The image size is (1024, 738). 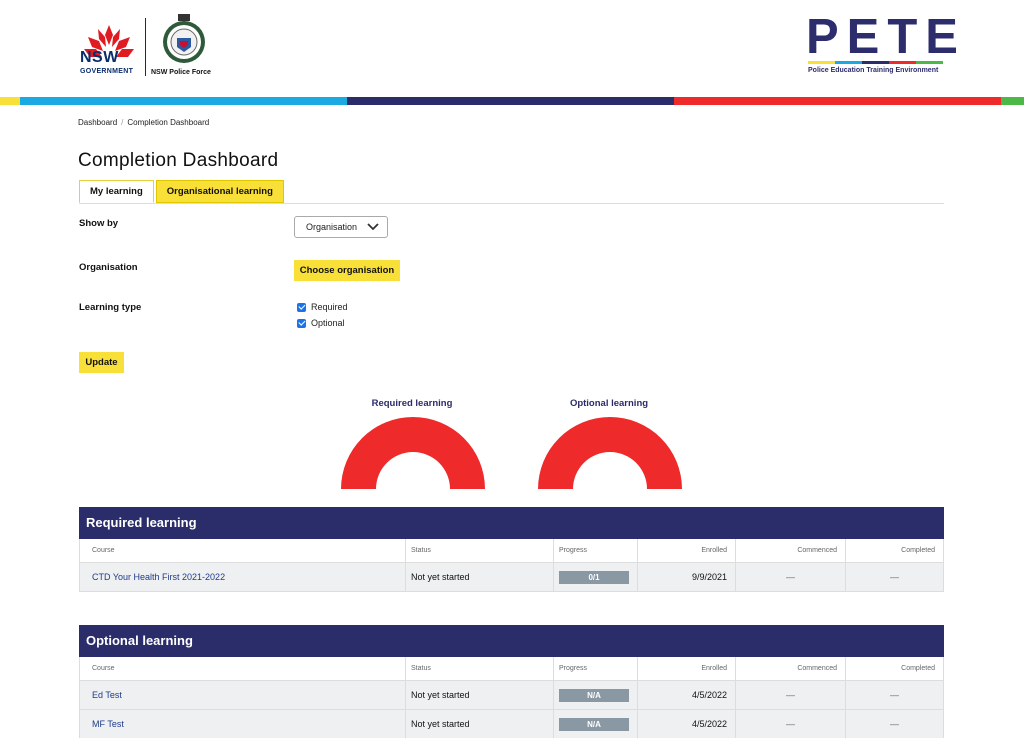 I want to click on required-learning-gauge, so click(x=413, y=453).